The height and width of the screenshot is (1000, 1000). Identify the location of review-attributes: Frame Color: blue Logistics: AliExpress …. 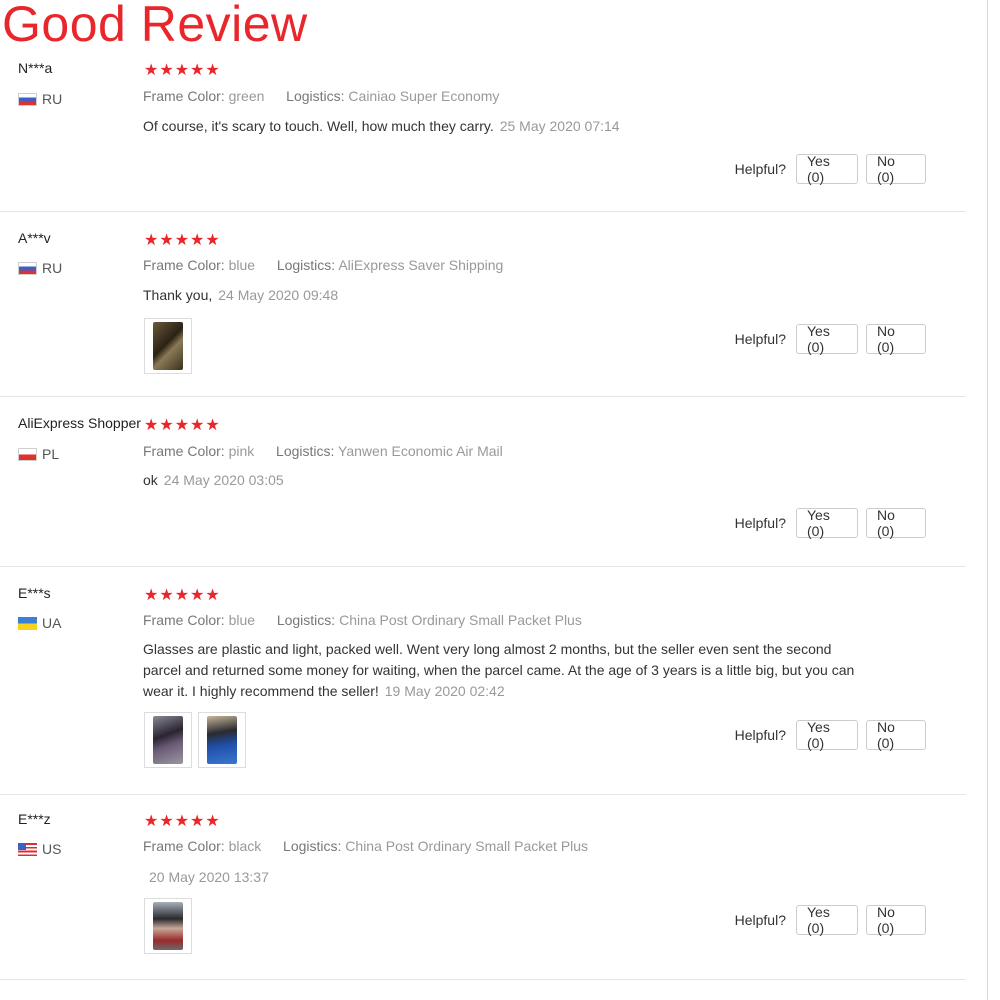
(323, 265).